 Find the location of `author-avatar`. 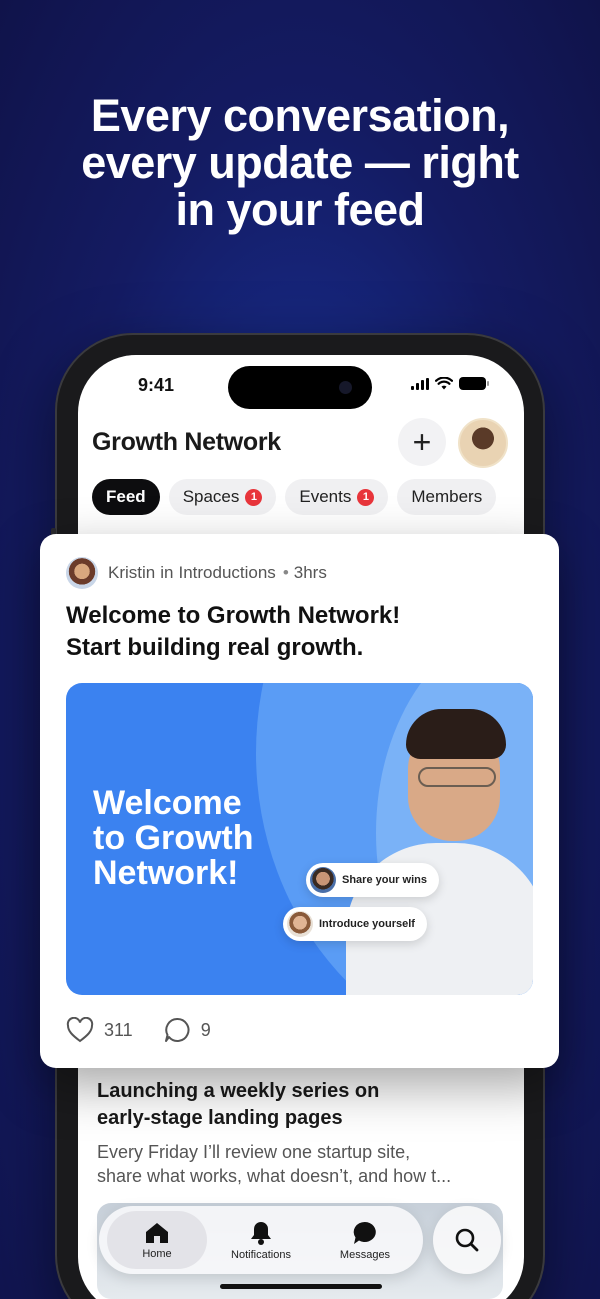

author-avatar is located at coordinates (82, 573).